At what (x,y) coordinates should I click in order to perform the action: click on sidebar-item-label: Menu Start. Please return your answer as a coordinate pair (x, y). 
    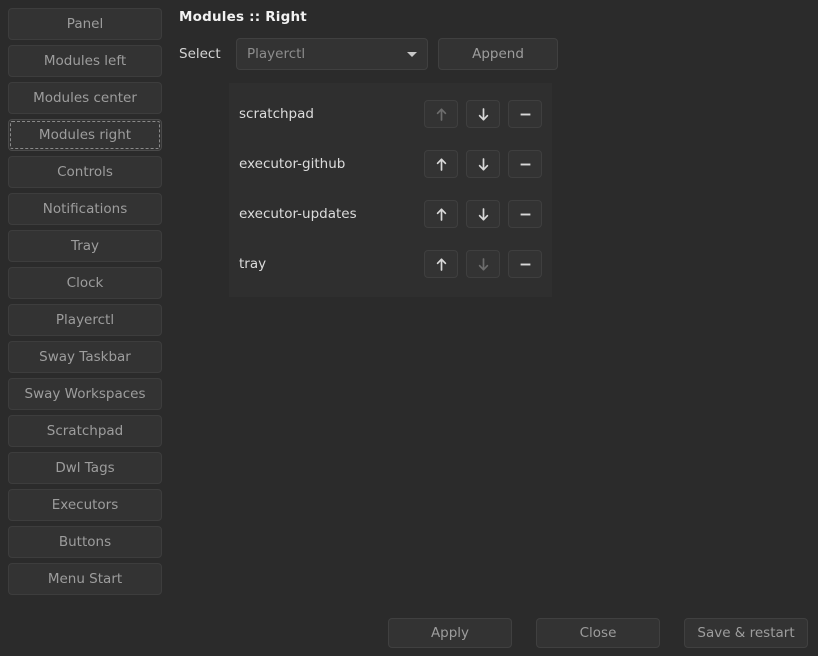
    Looking at the image, I should click on (85, 579).